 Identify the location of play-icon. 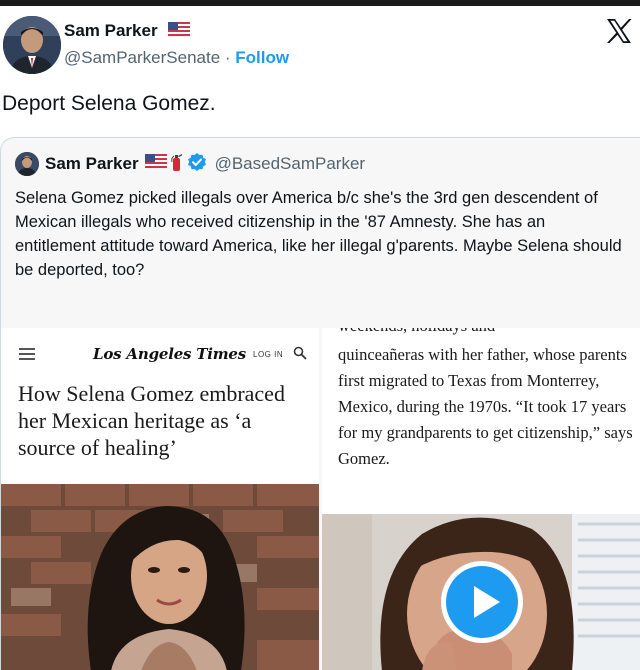
(482, 602).